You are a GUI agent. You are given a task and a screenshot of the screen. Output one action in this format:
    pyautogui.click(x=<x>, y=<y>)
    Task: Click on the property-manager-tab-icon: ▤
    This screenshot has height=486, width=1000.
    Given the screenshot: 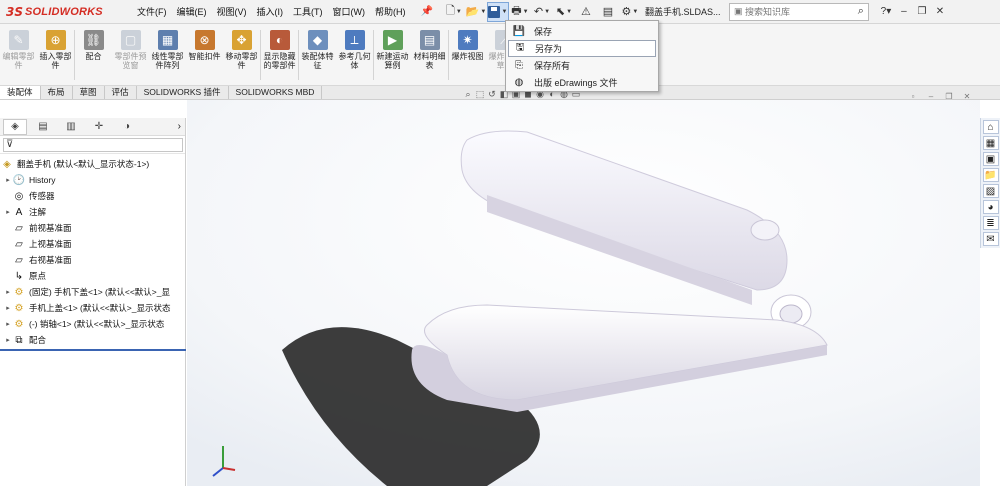 What is the action you would take?
    pyautogui.click(x=43, y=127)
    